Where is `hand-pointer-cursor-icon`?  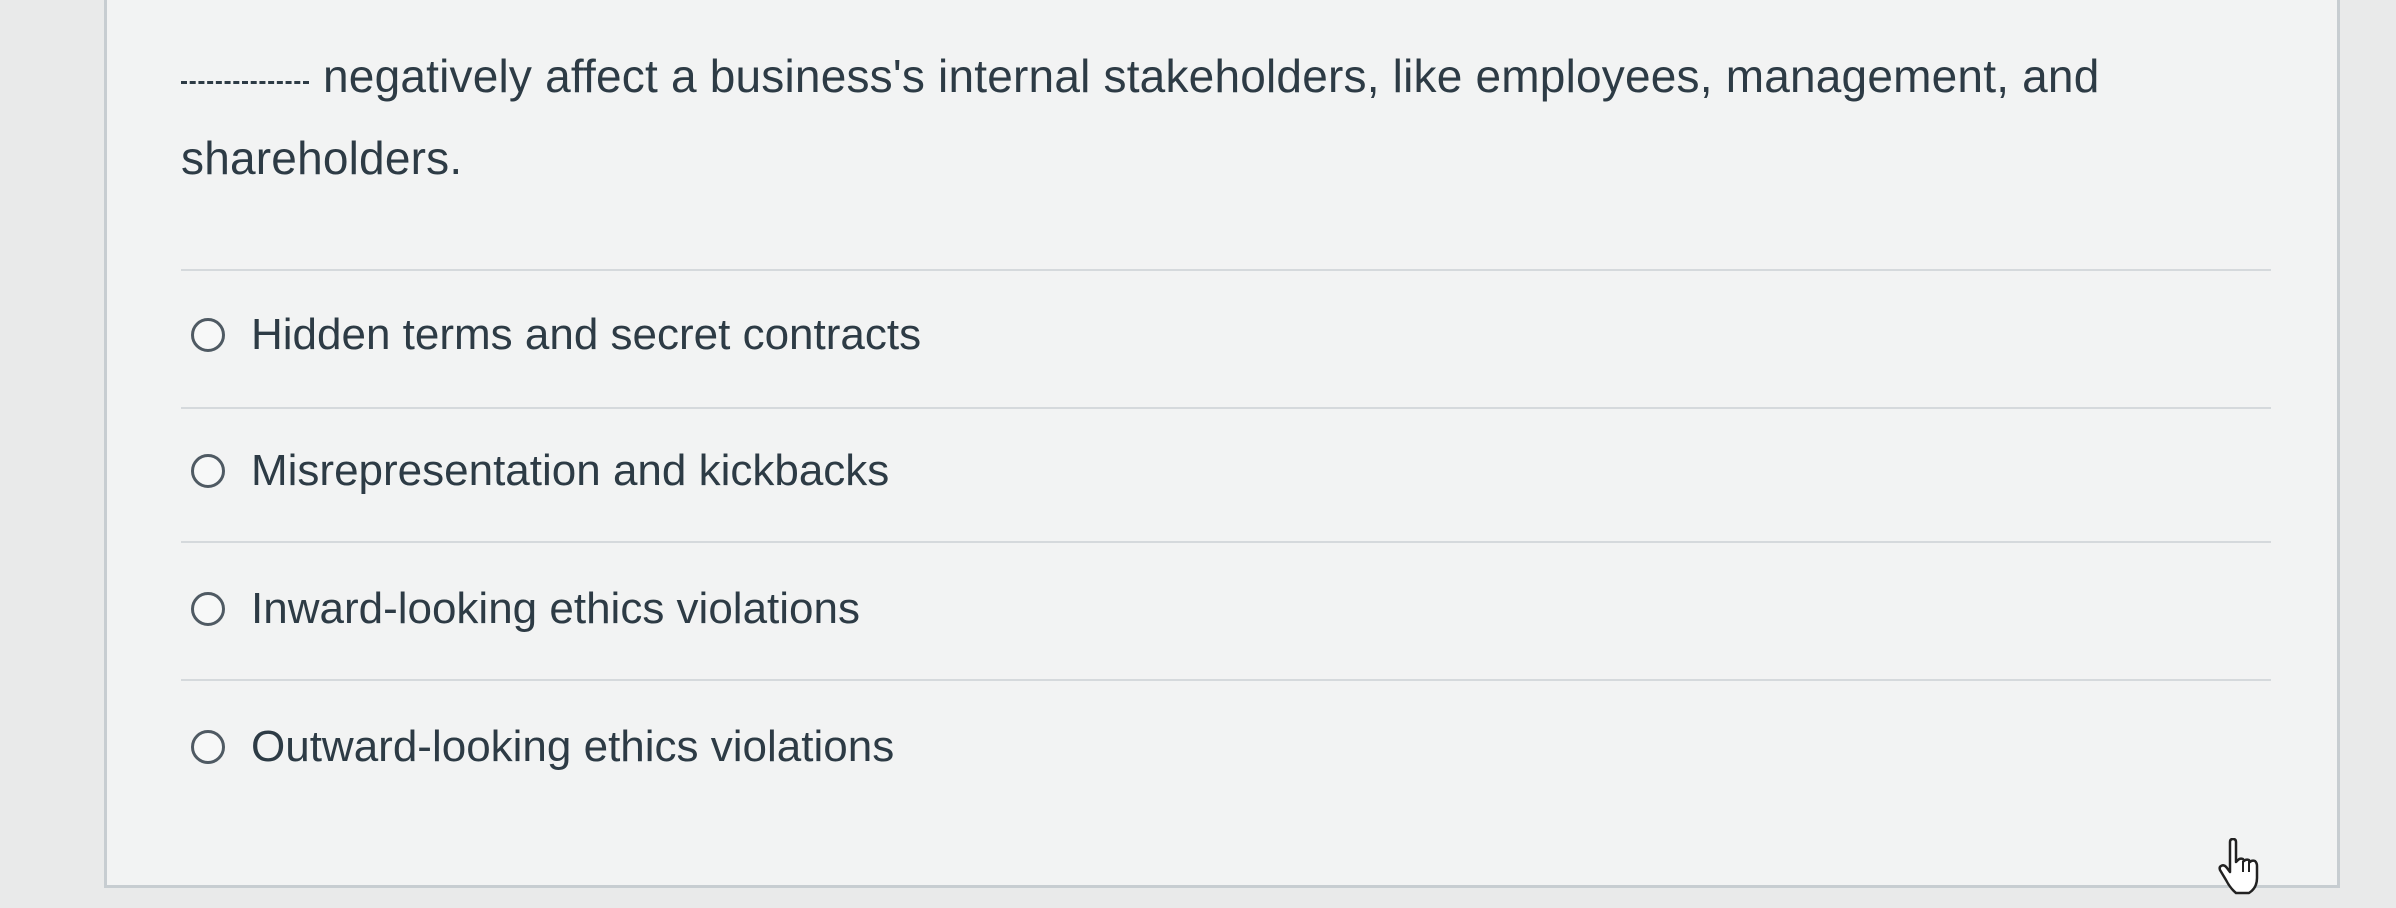
hand-pointer-cursor-icon is located at coordinates (2238, 866).